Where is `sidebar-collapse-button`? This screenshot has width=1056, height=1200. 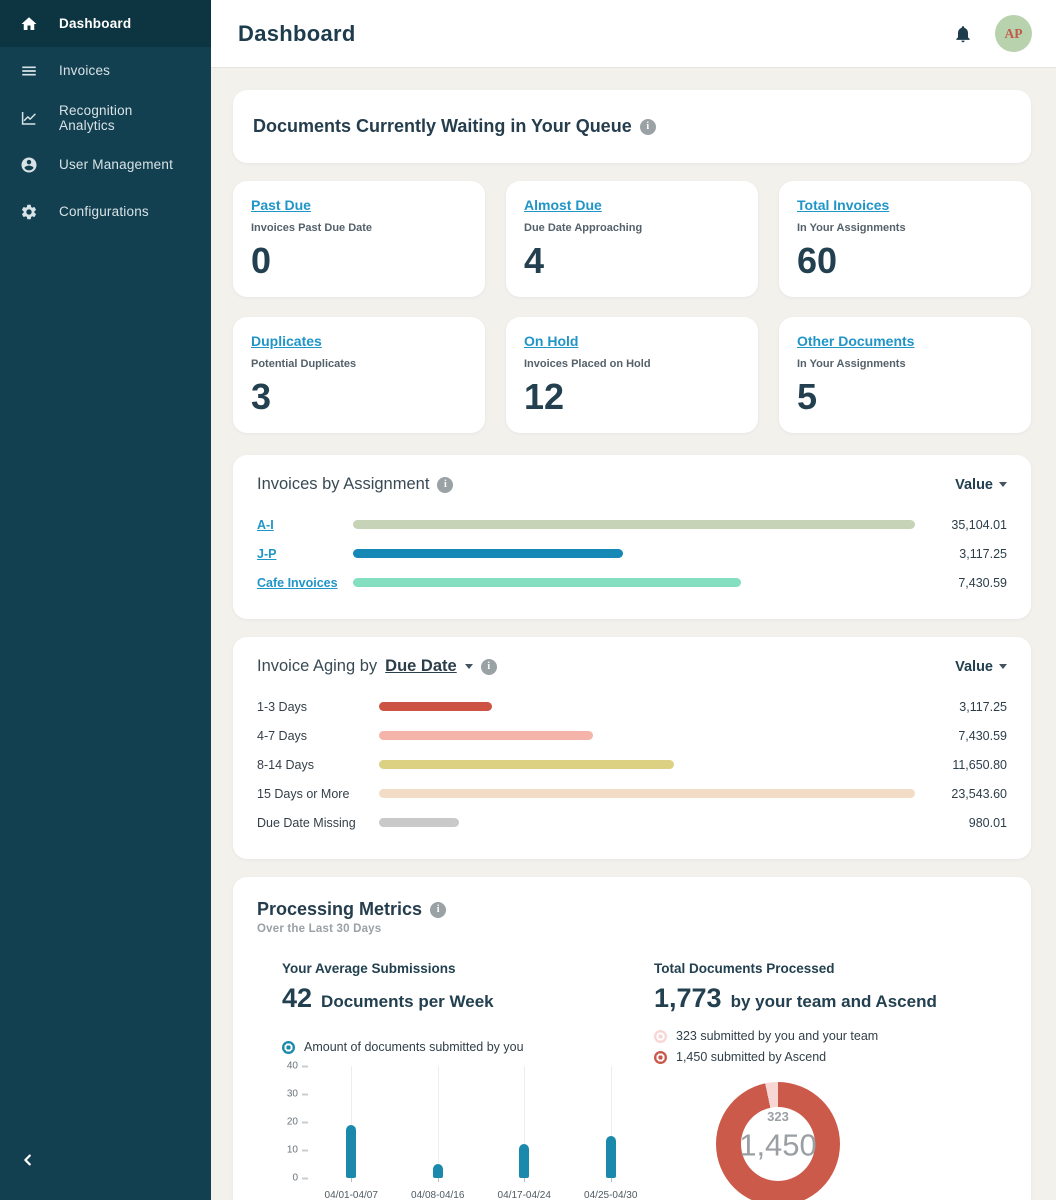
sidebar-collapse-button is located at coordinates (28, 1160).